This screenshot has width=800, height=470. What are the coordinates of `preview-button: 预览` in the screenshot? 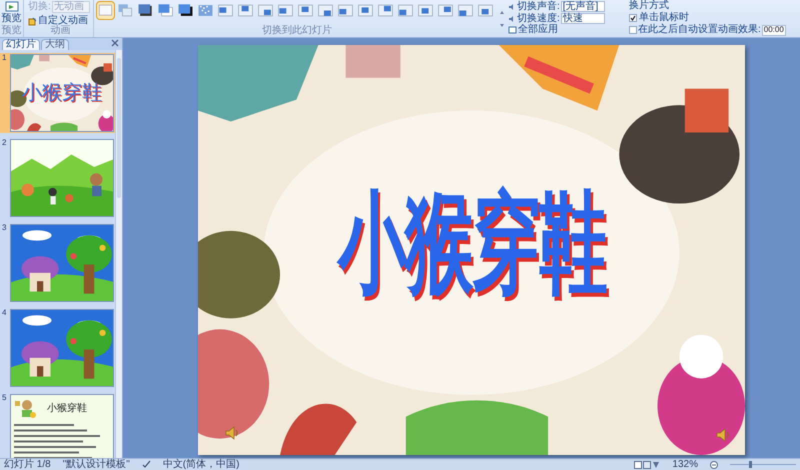 It's located at (12, 12).